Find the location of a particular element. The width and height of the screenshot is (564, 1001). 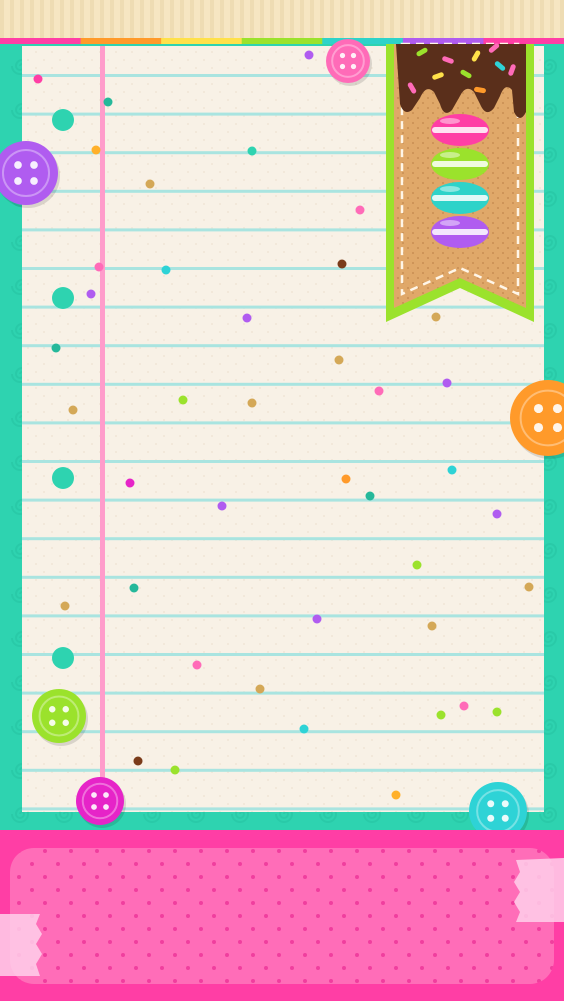

washi-tape-left is located at coordinates (21, 945).